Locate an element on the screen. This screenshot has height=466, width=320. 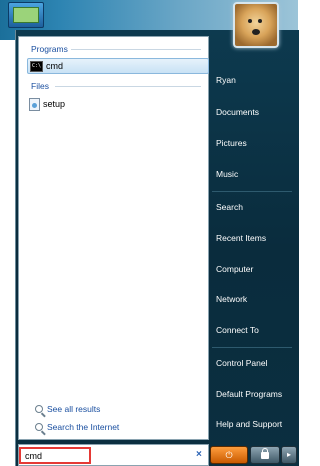
right-item-connect-to: Connect To is located at coordinates (237, 330).